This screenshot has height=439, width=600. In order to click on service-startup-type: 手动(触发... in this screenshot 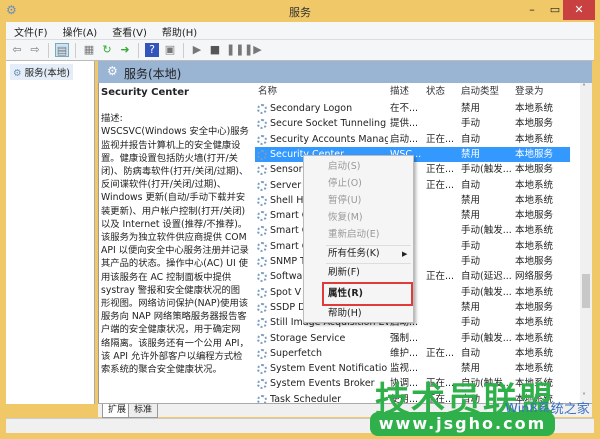, I will do `click(486, 292)`.